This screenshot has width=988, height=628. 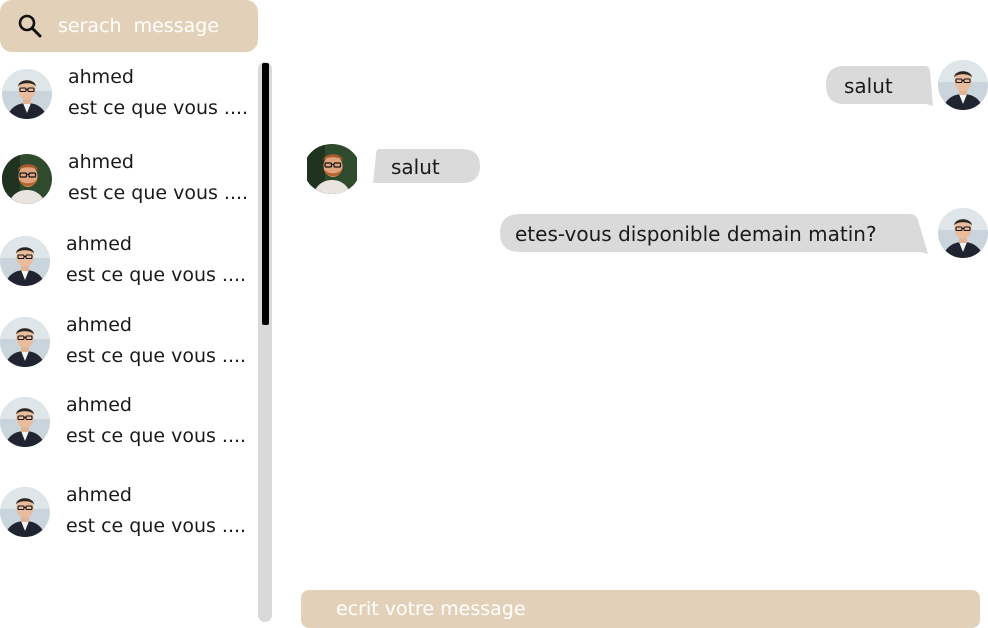 What do you see at coordinates (636, 609) in the screenshot?
I see `message-input` at bounding box center [636, 609].